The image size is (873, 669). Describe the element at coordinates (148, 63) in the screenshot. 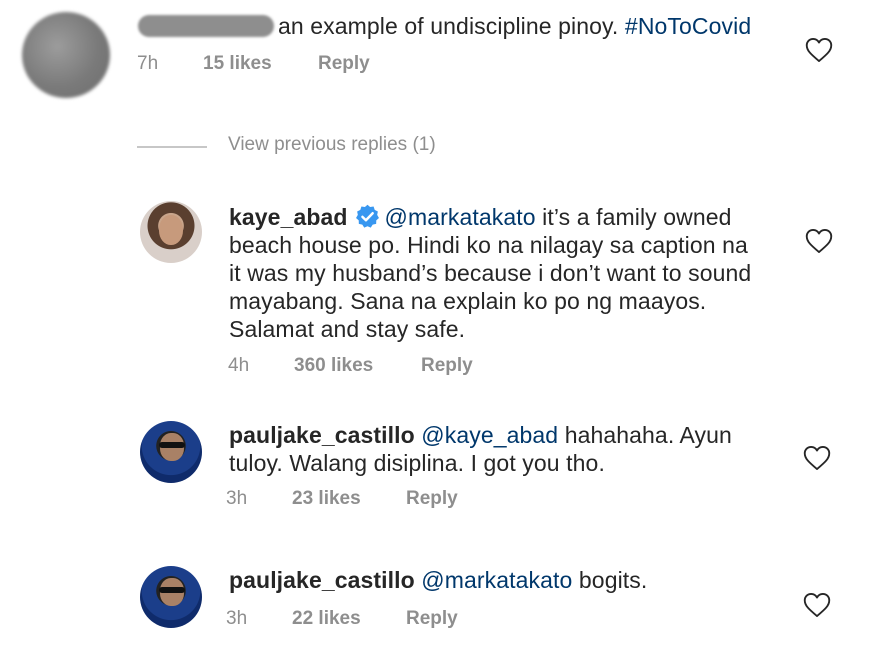

I see `comment-time: 7h` at that location.